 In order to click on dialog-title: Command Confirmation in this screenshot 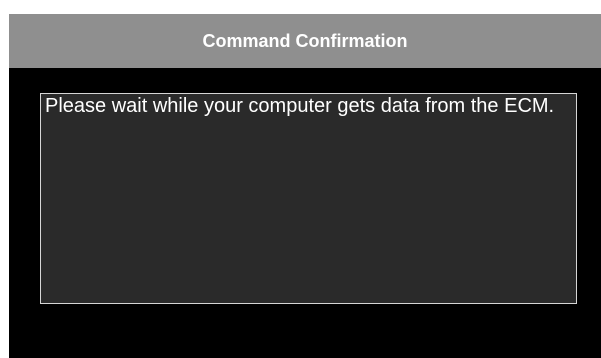, I will do `click(305, 41)`.